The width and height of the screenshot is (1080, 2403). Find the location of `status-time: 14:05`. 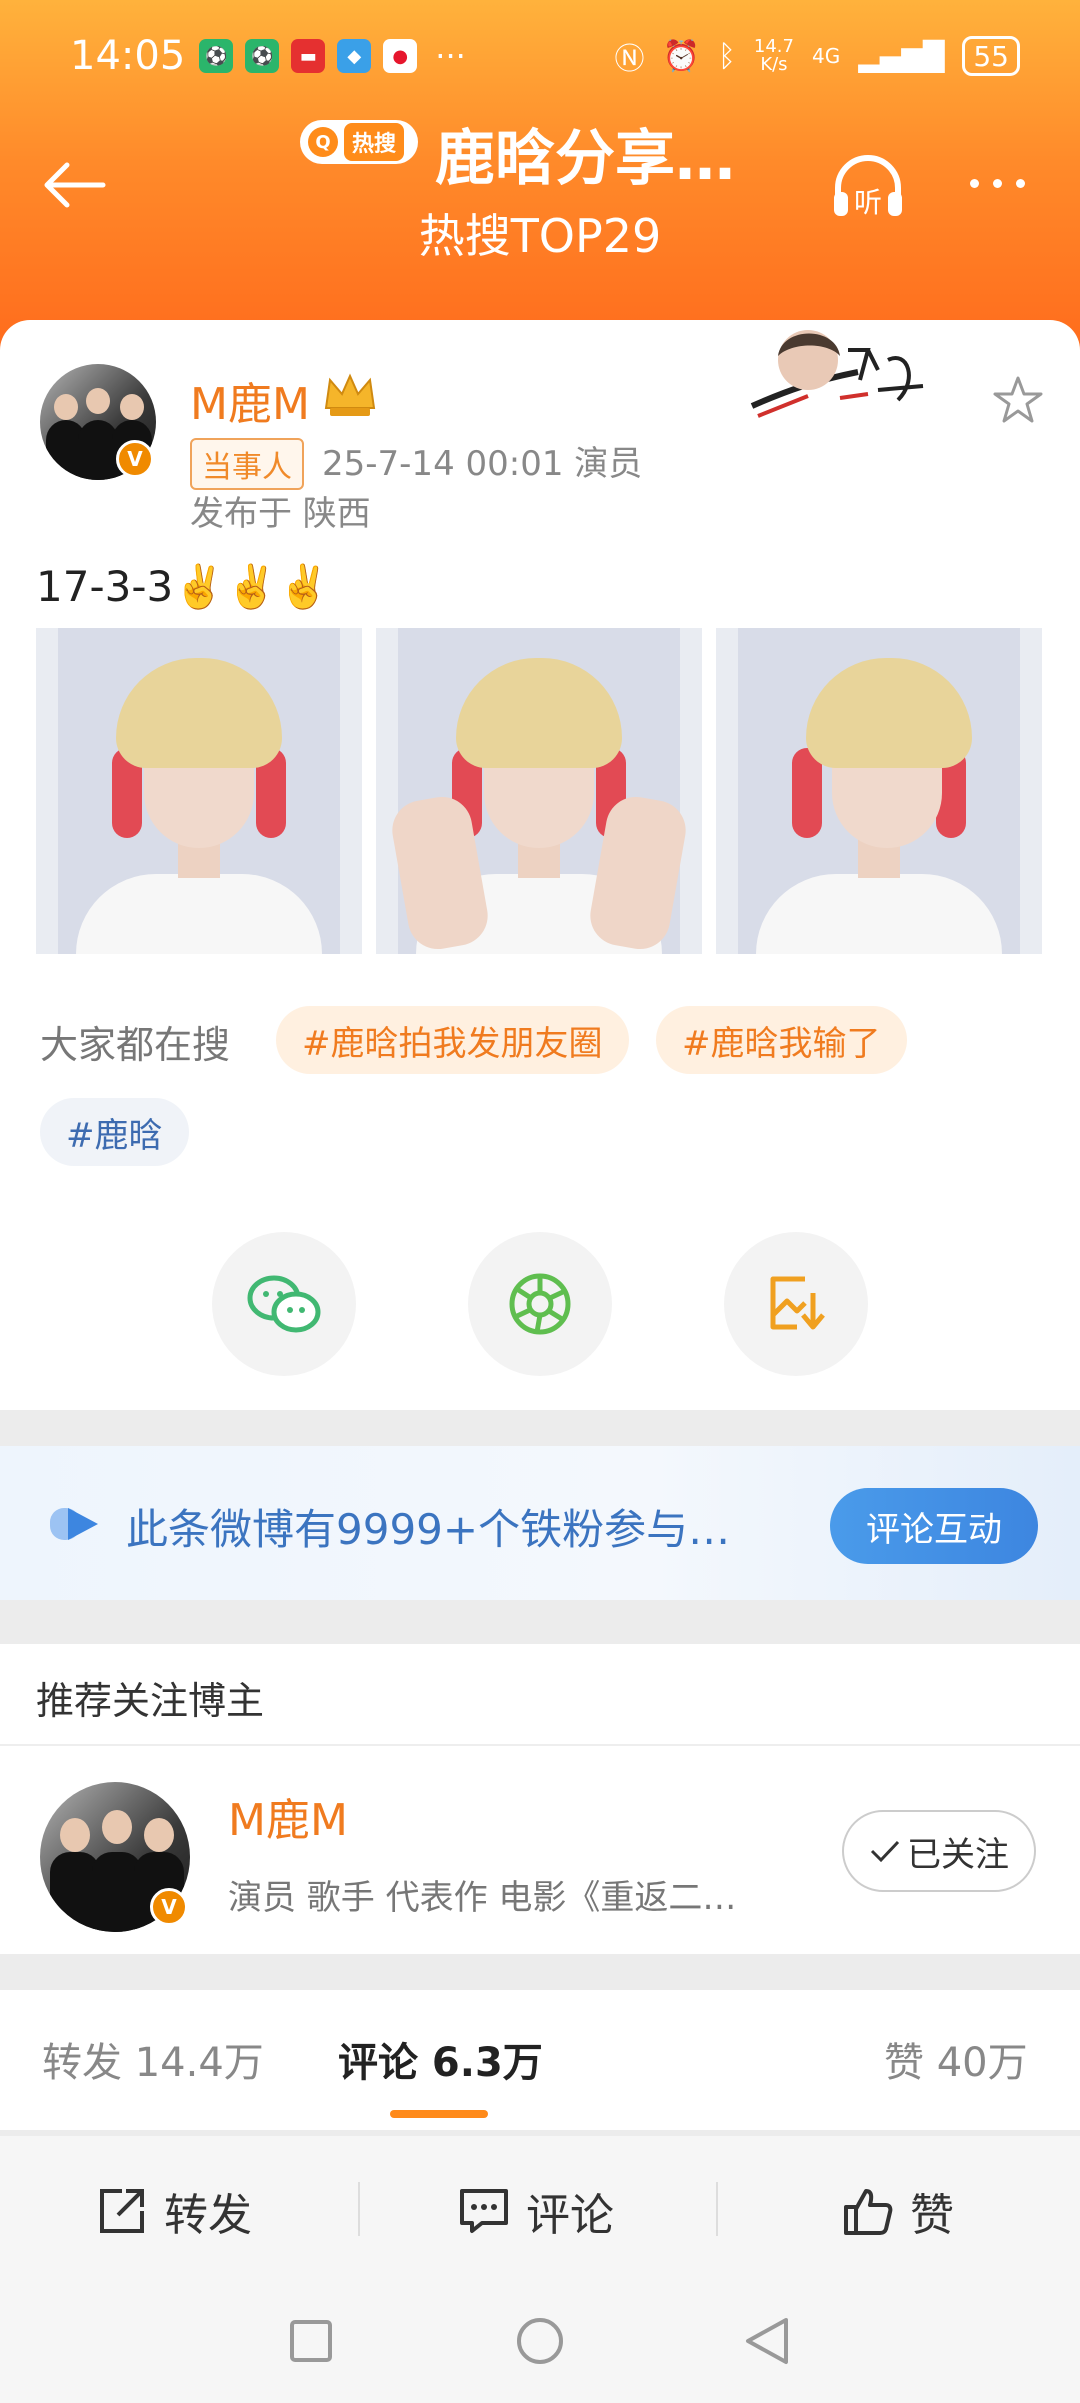

status-time: 14:05 is located at coordinates (128, 56).